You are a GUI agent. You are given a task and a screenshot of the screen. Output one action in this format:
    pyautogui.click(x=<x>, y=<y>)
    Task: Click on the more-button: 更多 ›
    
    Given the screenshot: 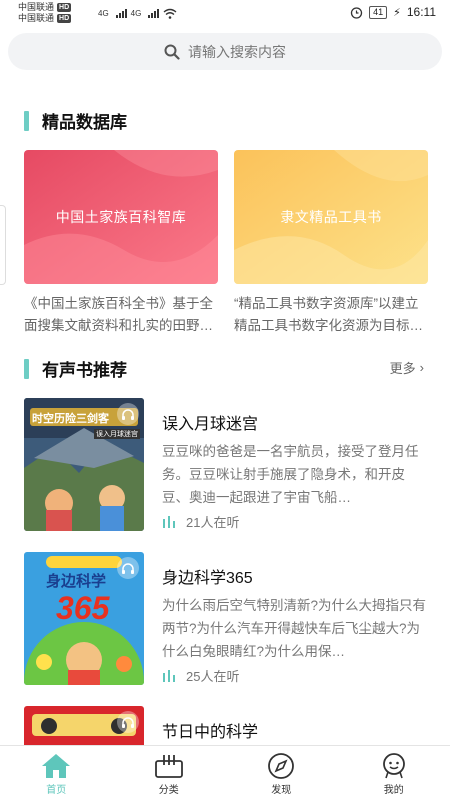 What is the action you would take?
    pyautogui.click(x=407, y=367)
    